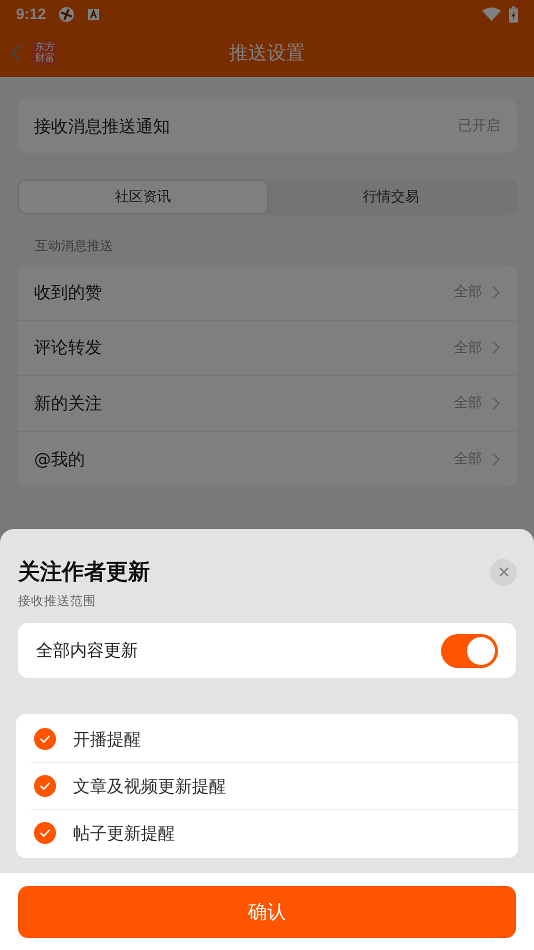 This screenshot has height=950, width=534. What do you see at coordinates (267, 53) in the screenshot?
I see `page-title: 推送设置` at bounding box center [267, 53].